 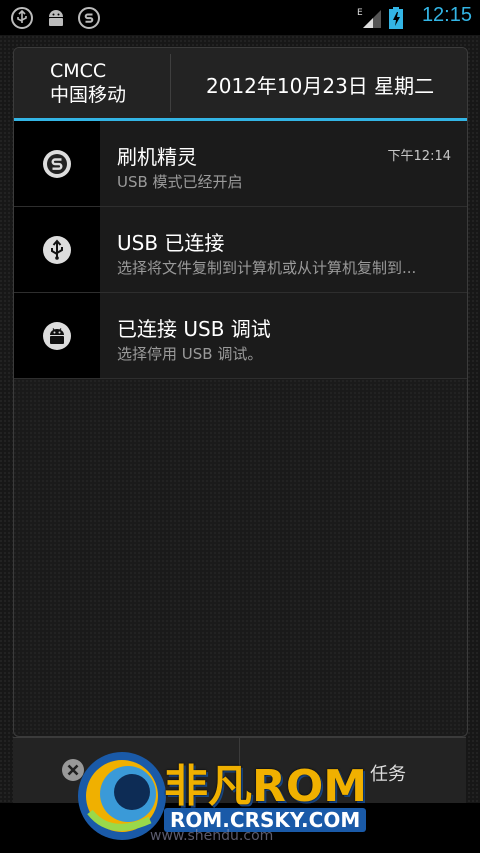 I want to click on panel-header: CMCC 中国移动 2012年10月23日 星期二, so click(x=240, y=84).